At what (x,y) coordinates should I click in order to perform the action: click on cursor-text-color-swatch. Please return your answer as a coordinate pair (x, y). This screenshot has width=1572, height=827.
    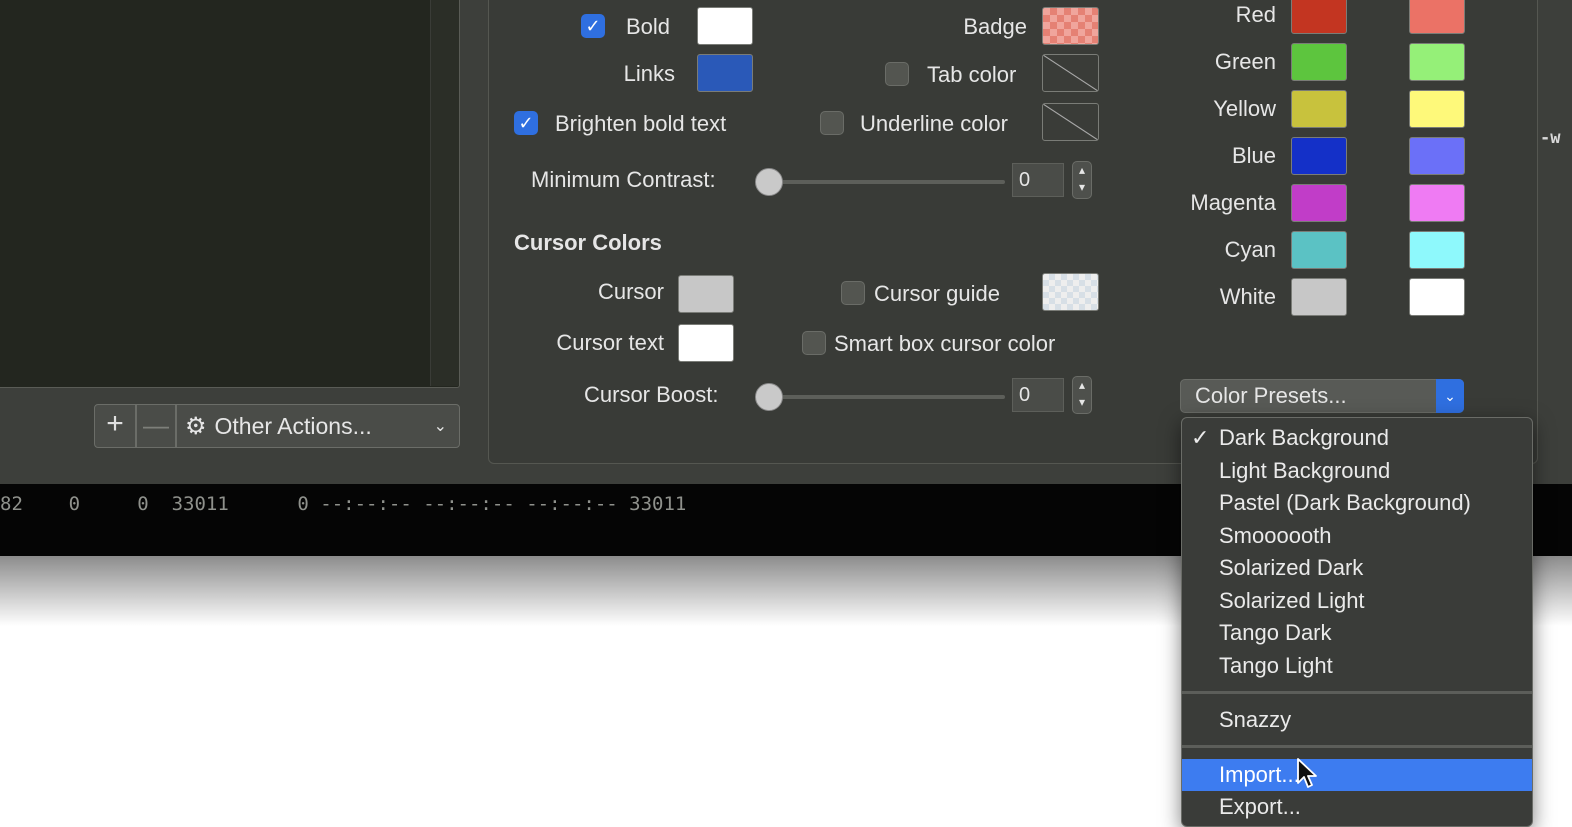
    Looking at the image, I should click on (706, 343).